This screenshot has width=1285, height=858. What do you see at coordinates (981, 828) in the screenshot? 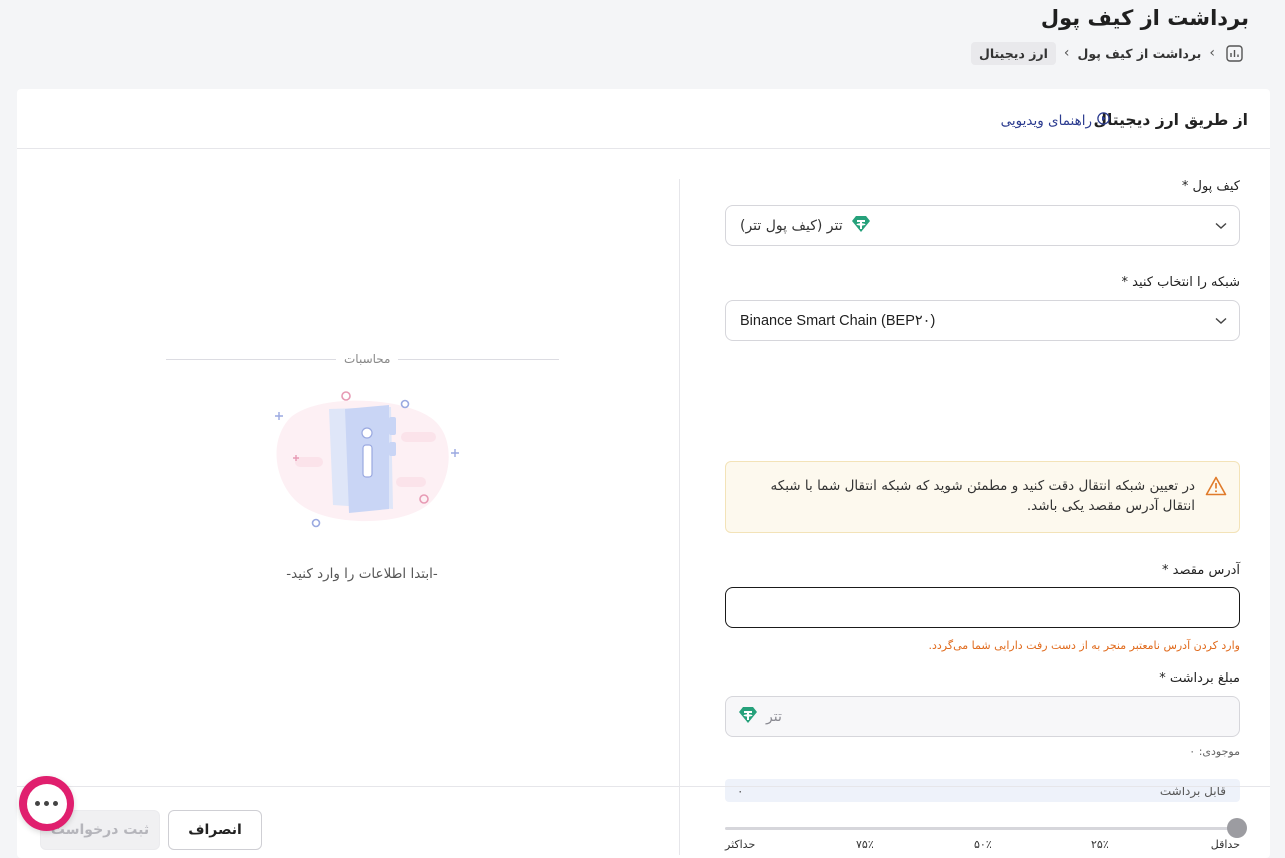
I see `amount-slider-track` at bounding box center [981, 828].